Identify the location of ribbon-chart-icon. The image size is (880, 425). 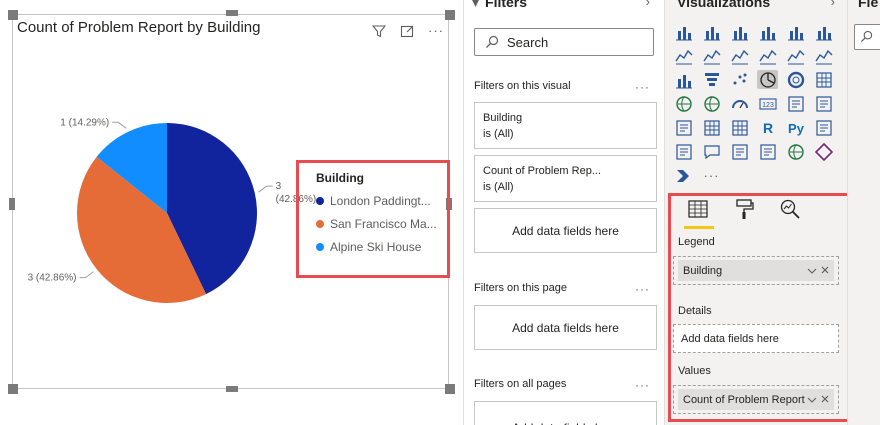
(823, 55).